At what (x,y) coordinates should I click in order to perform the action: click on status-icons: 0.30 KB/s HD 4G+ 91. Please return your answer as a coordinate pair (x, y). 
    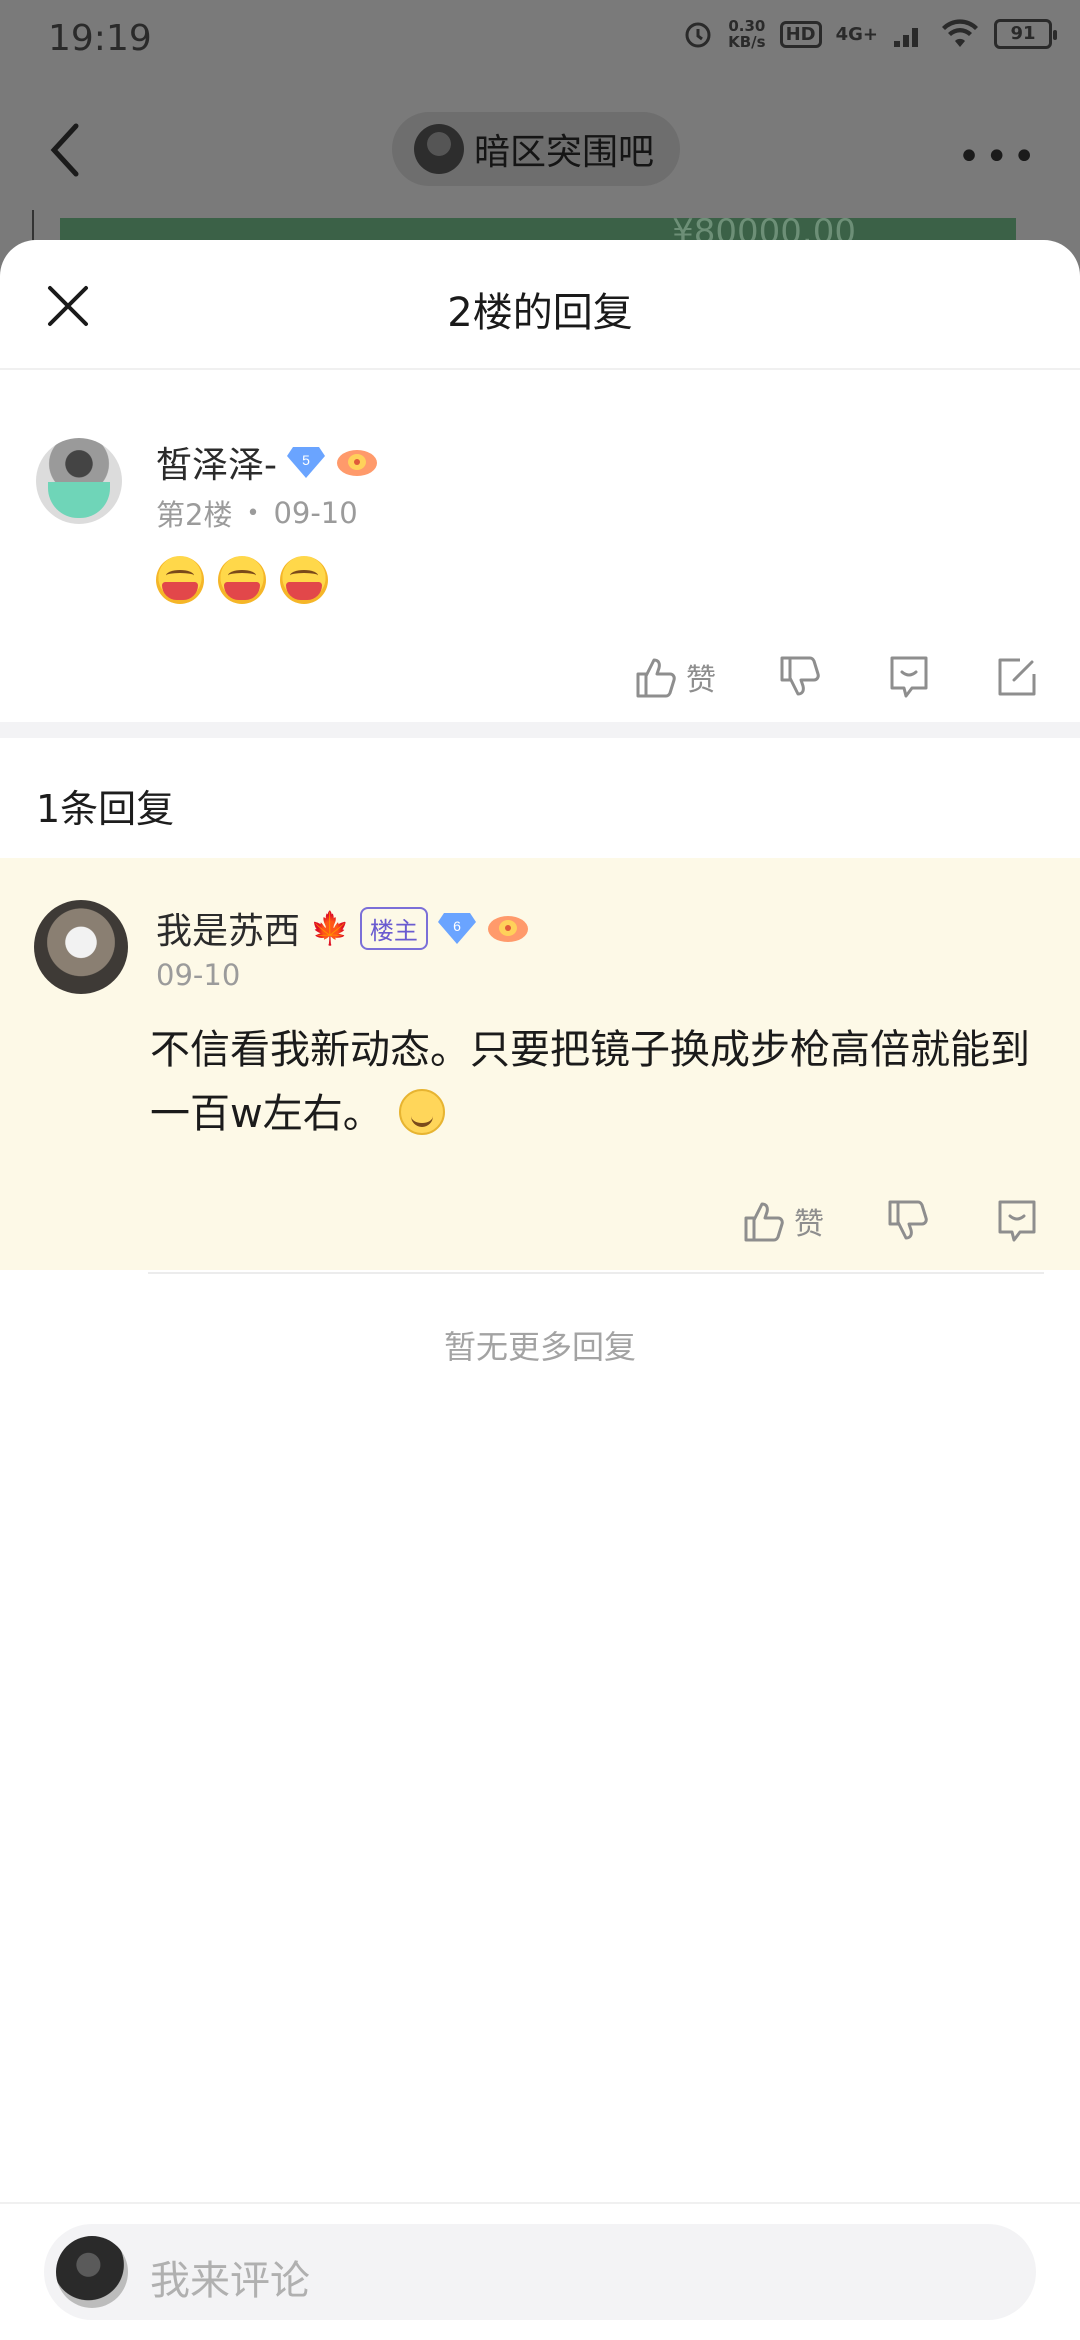
    Looking at the image, I should click on (869, 34).